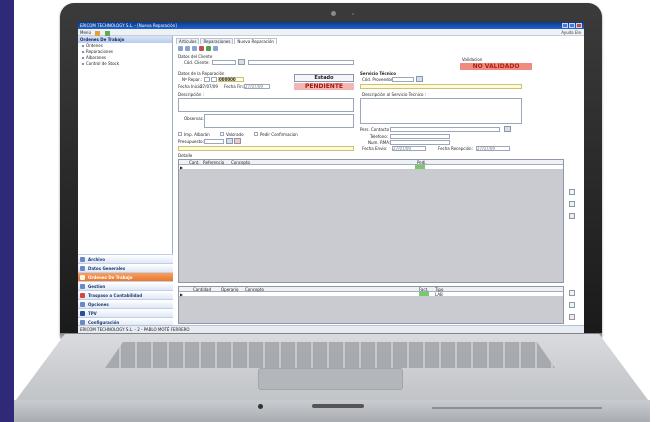 This screenshot has width=660, height=422. I want to click on minimize-button, so click(565, 25).